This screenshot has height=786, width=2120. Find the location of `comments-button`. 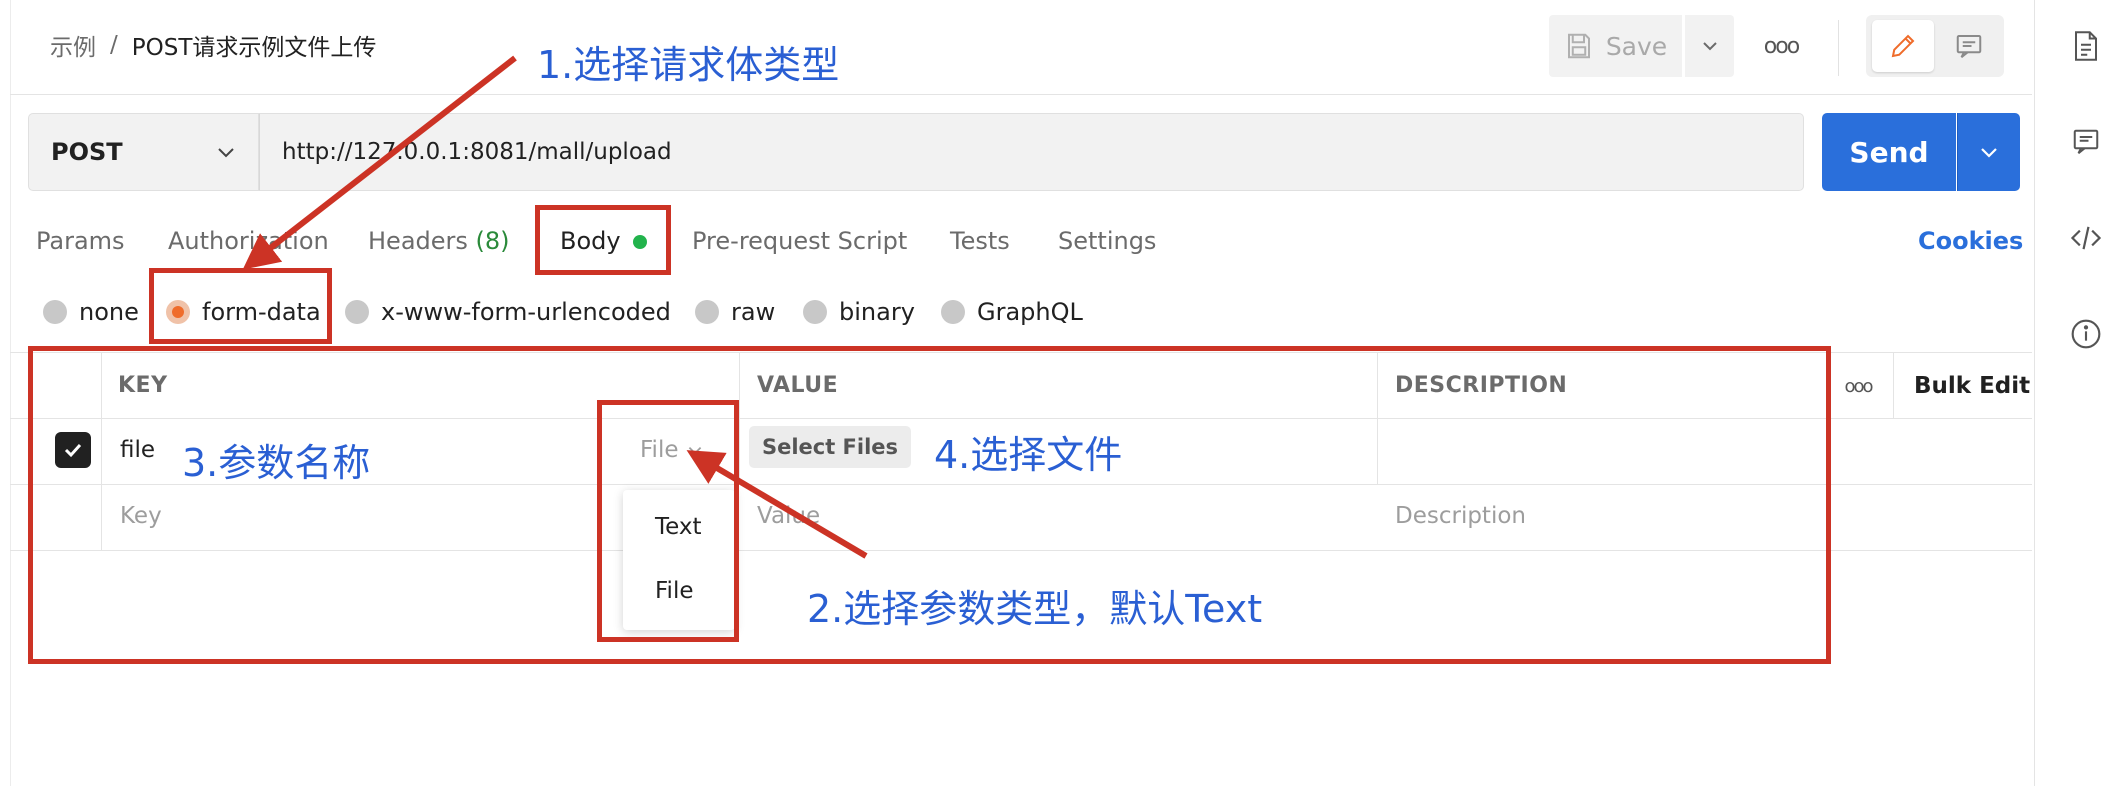

comments-button is located at coordinates (2086, 142).